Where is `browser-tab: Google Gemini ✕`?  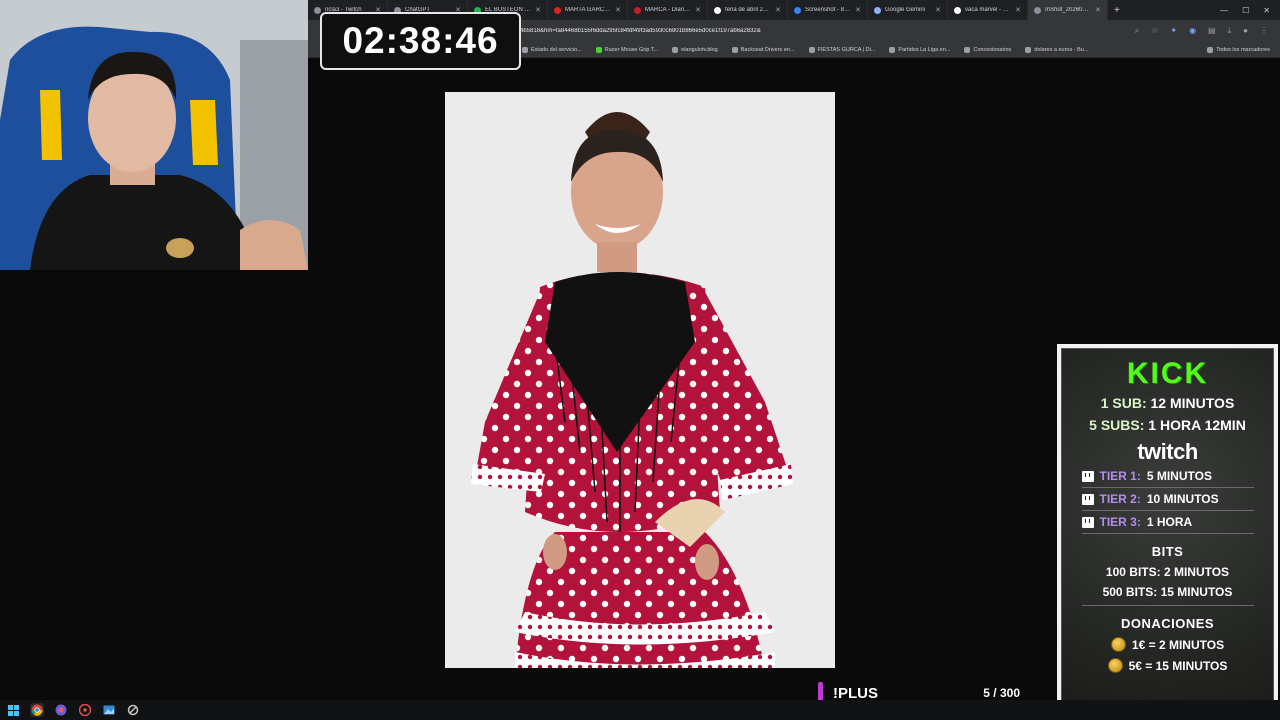 browser-tab: Google Gemini ✕ is located at coordinates (908, 10).